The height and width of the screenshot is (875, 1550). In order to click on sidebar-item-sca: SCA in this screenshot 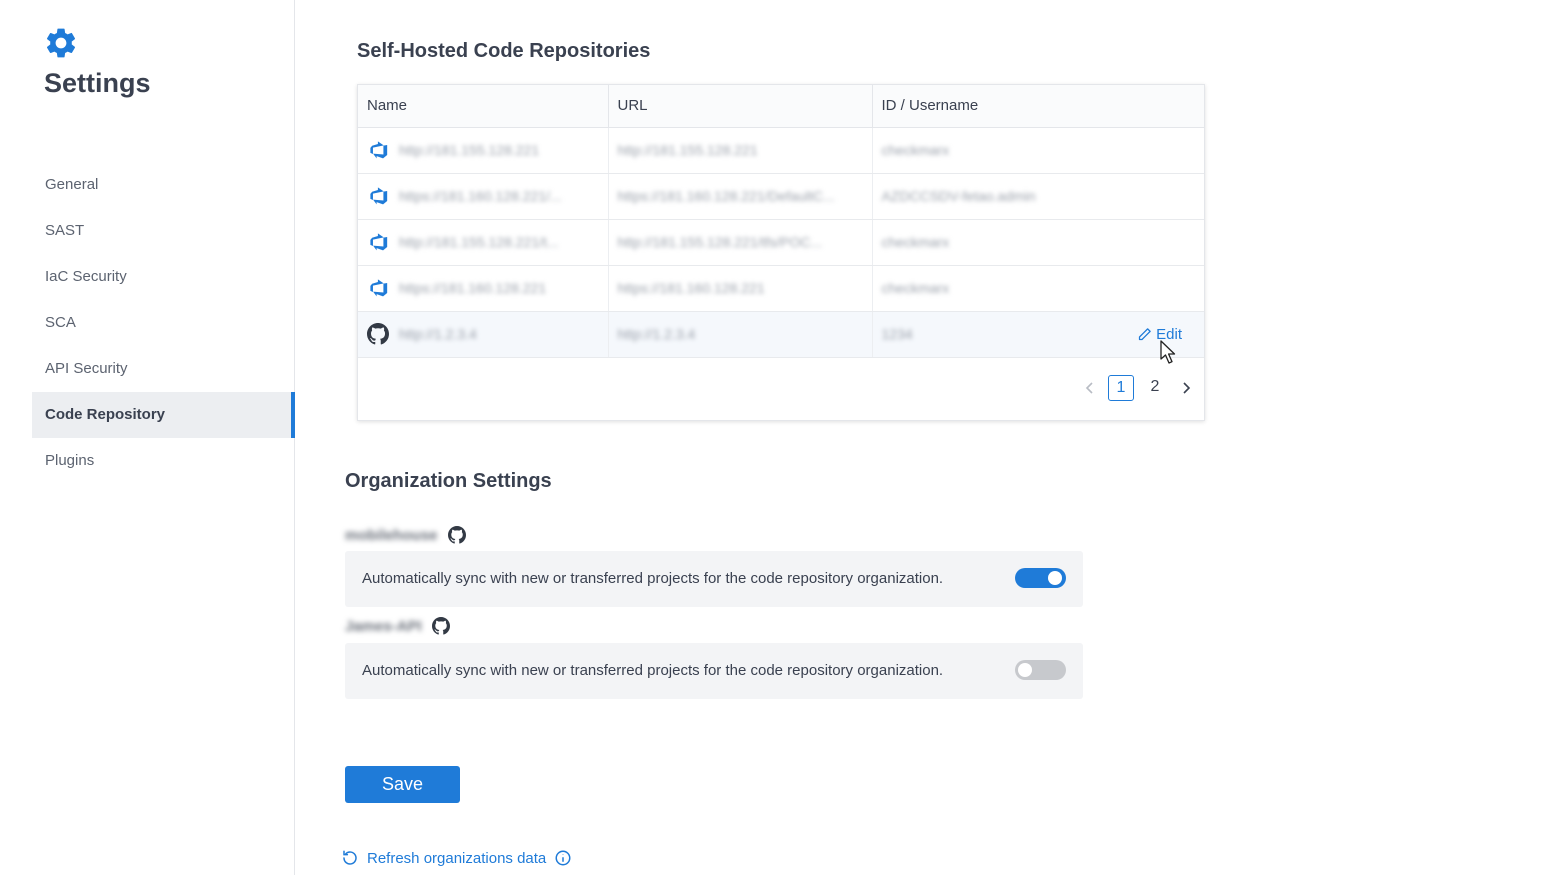, I will do `click(163, 323)`.